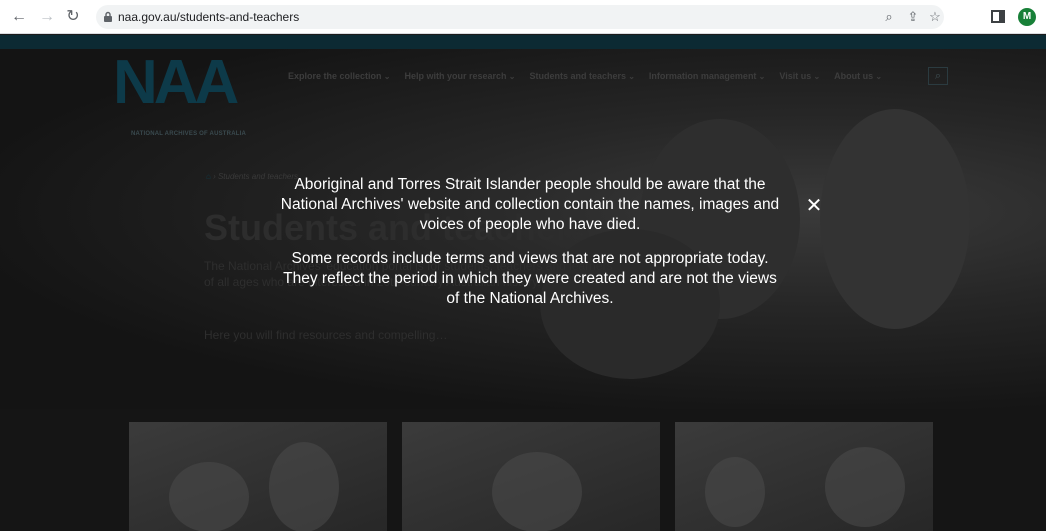 The image size is (1046, 531). What do you see at coordinates (520, 17) in the screenshot?
I see `address-bar: naa.gov.au/students-and-teachers ⌕ ⇪ ☆` at bounding box center [520, 17].